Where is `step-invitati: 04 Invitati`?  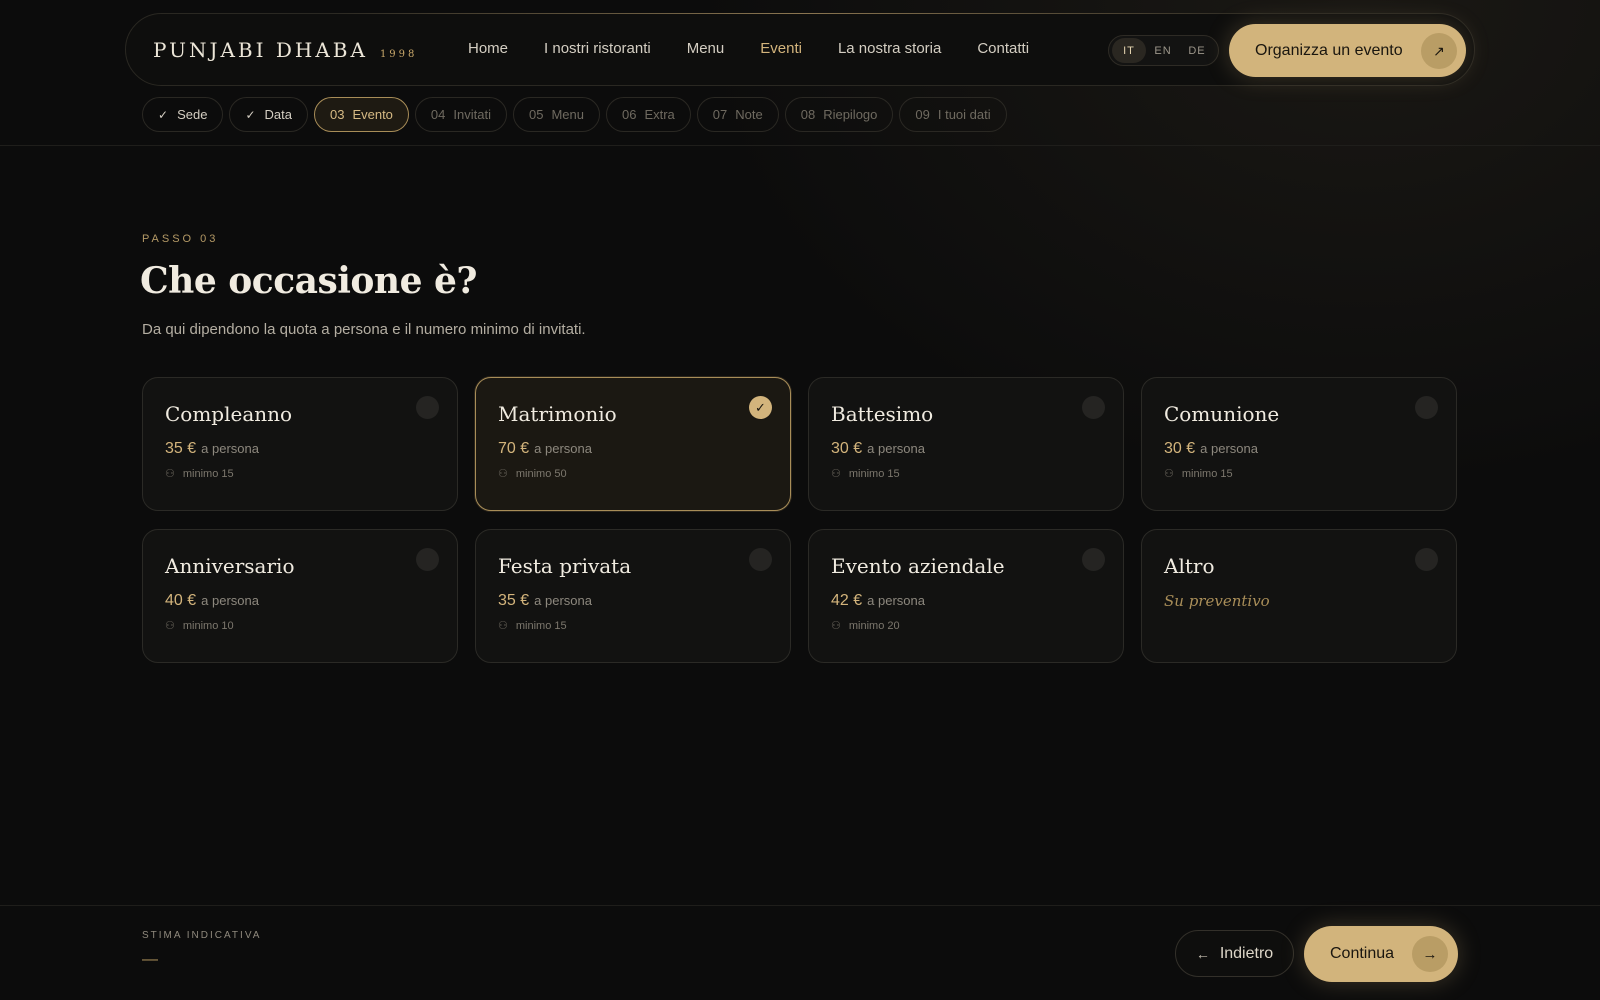
step-invitati: 04 Invitati is located at coordinates (460, 114).